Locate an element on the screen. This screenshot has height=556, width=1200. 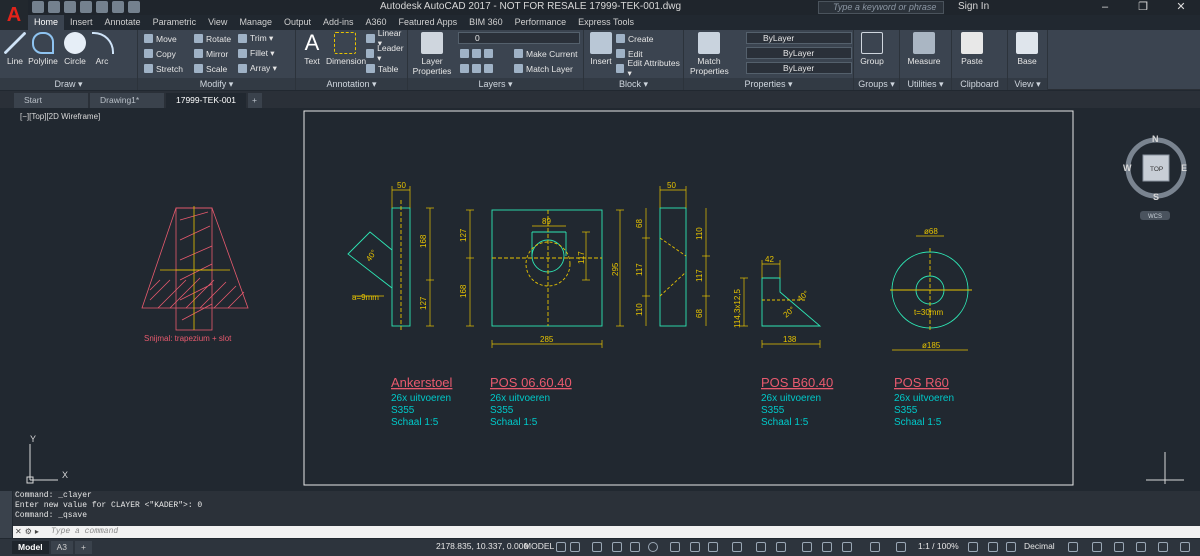
rotate-button: Rotate is located at coordinates (212, 38).